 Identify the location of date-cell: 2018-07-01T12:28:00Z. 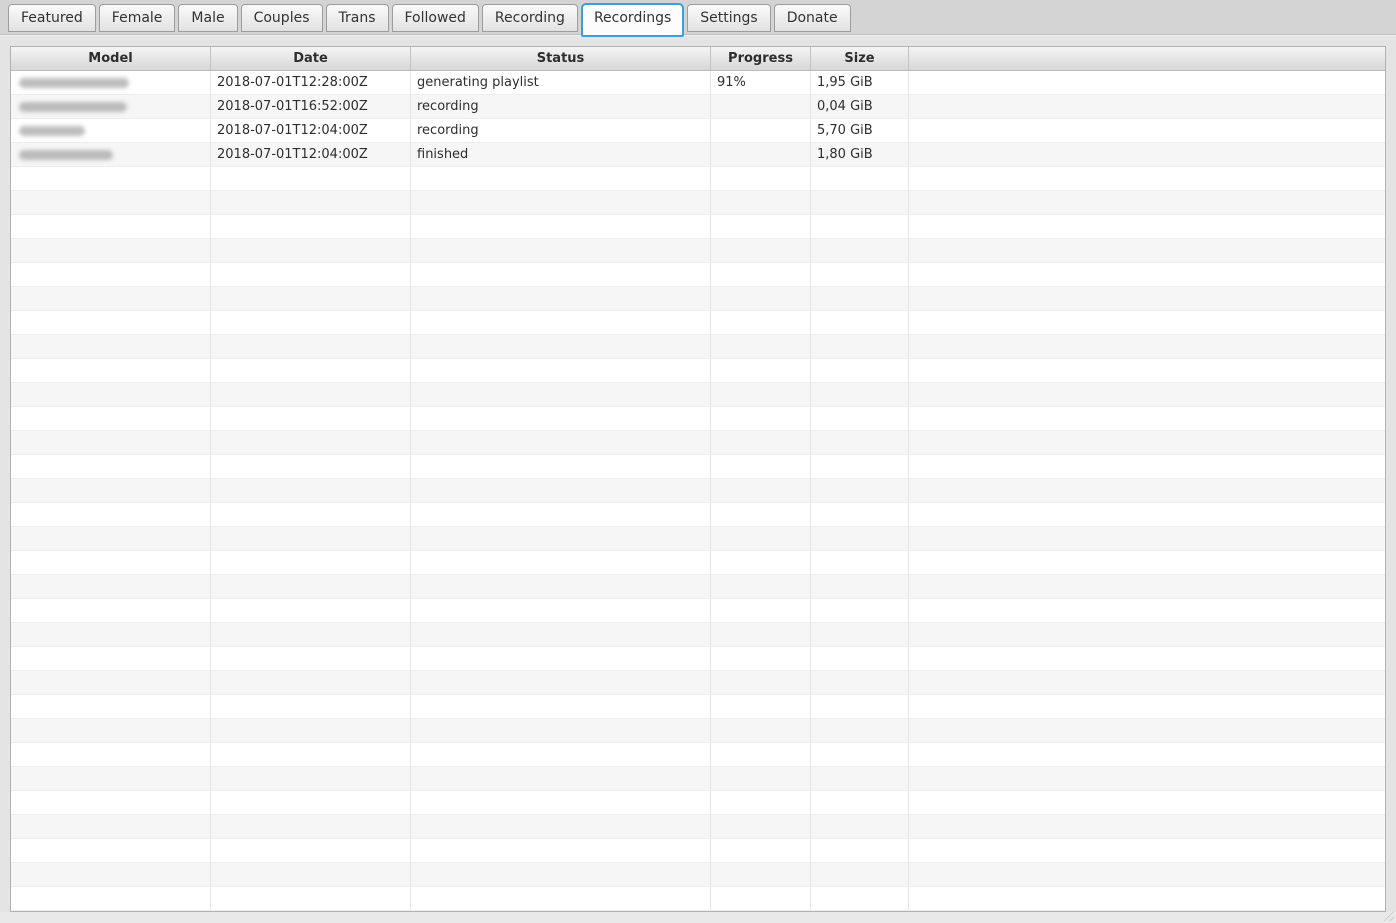
(311, 82).